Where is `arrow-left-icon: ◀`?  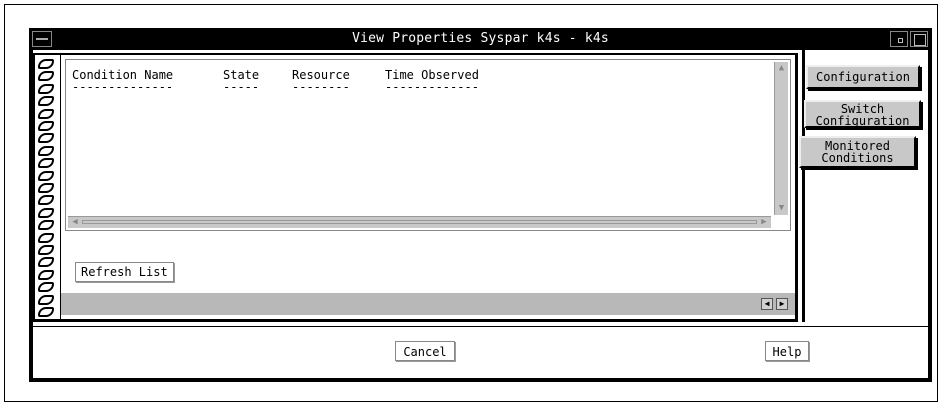 arrow-left-icon: ◀ is located at coordinates (75, 222).